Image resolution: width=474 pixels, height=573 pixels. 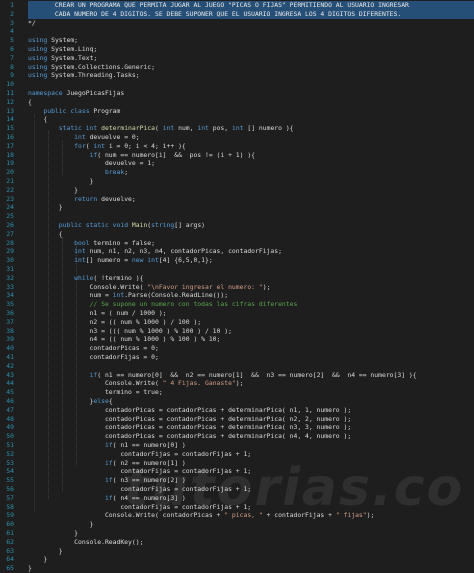 I want to click on code-line: 24 }, so click(x=237, y=207).